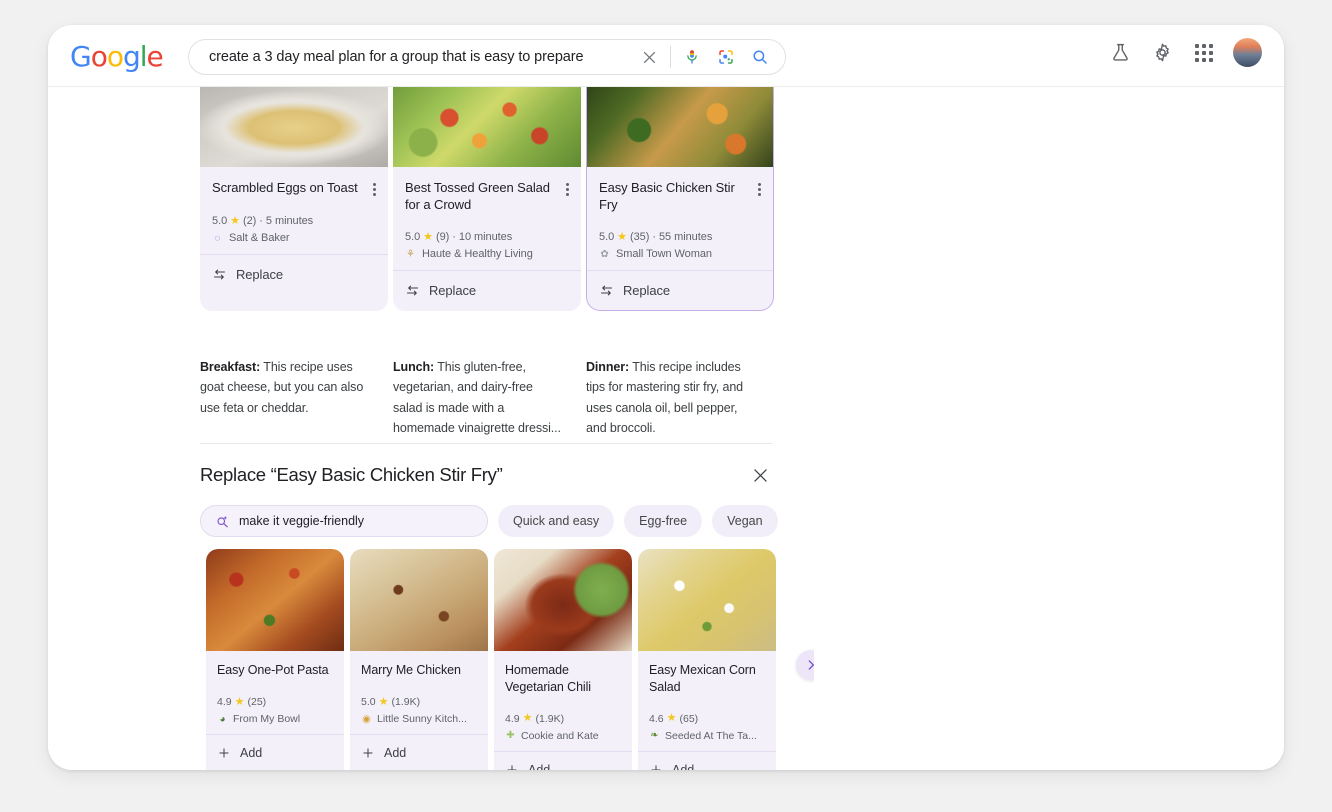  I want to click on review-count: (9), so click(442, 237).